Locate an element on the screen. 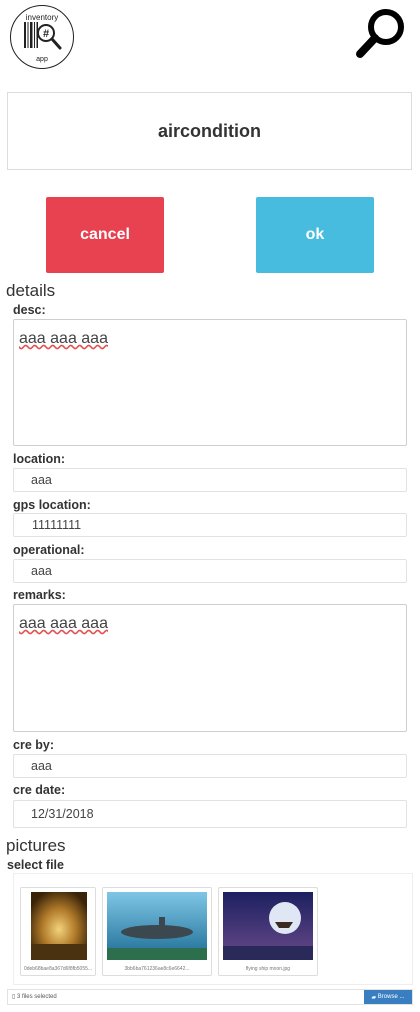  cancel-button: cancel is located at coordinates (105, 235).